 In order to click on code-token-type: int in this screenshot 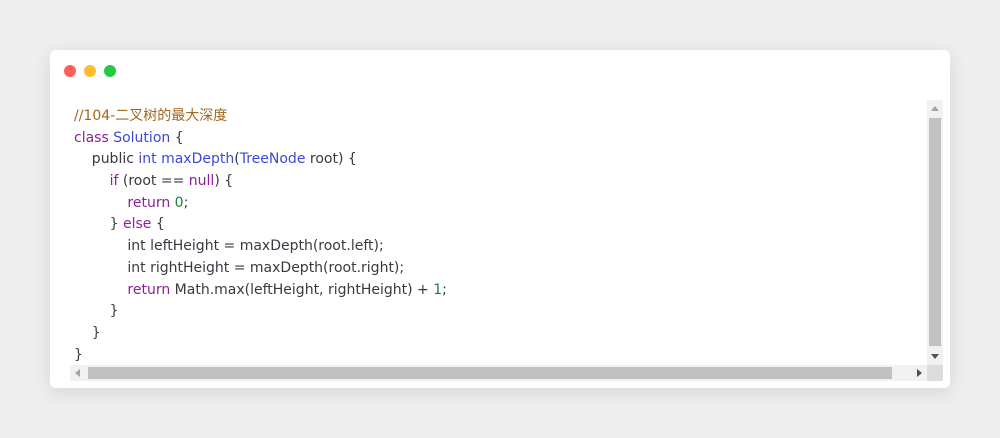, I will do `click(147, 159)`.